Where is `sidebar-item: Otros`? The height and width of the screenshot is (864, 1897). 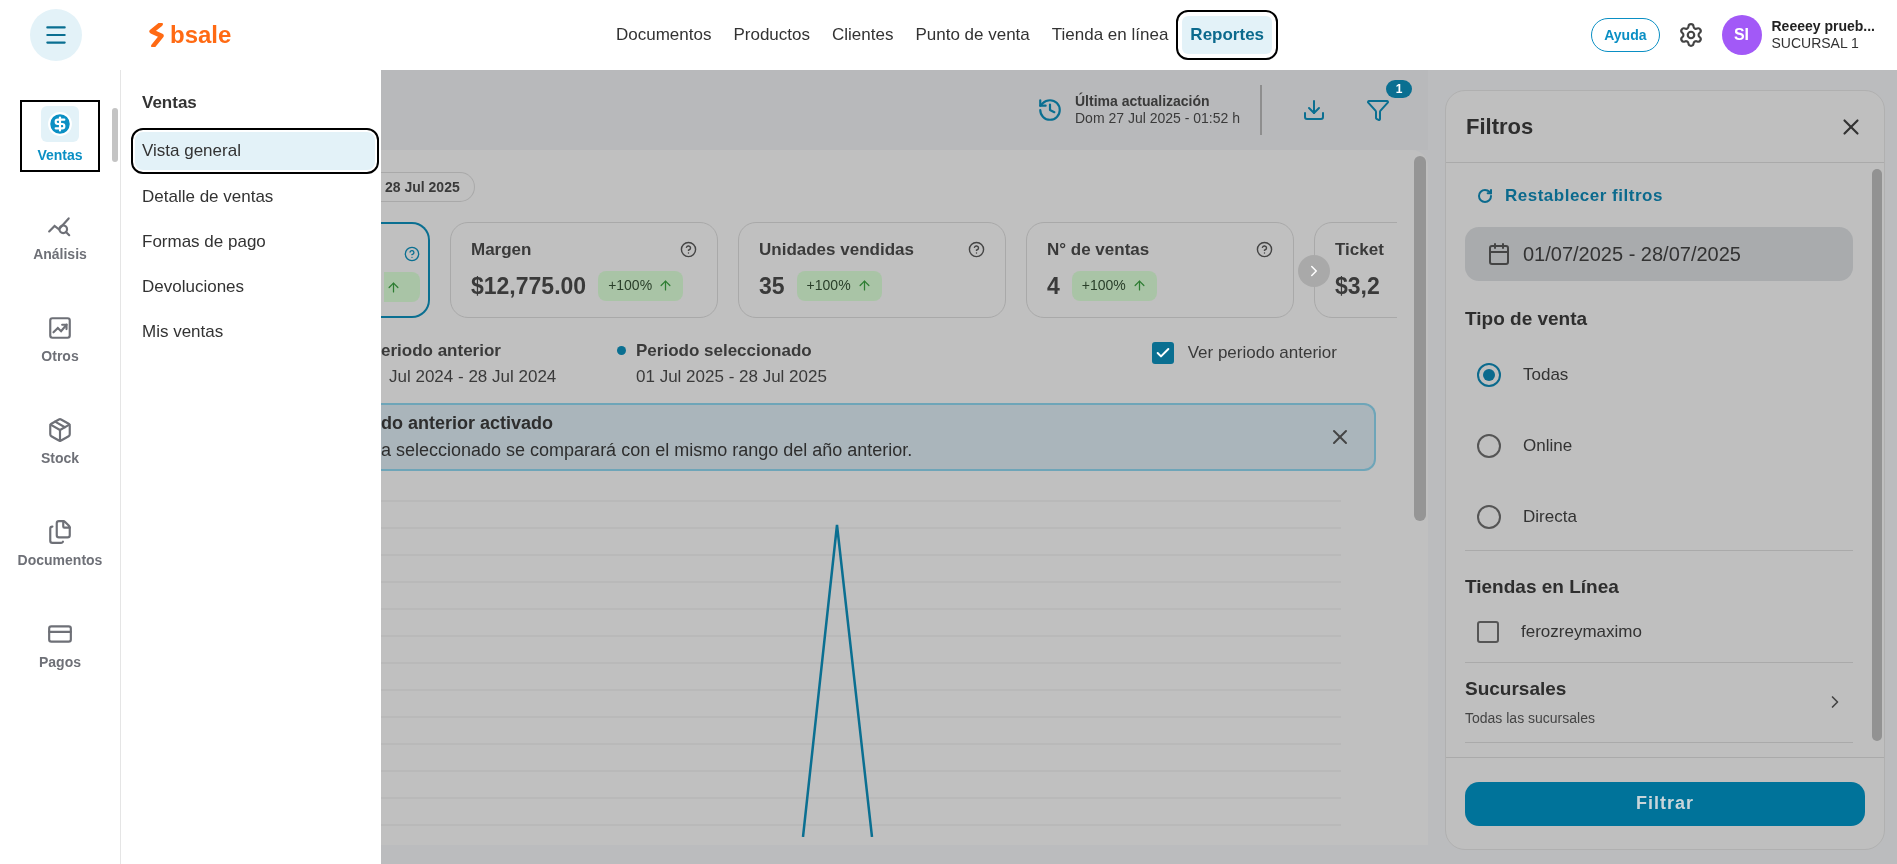
sidebar-item: Otros is located at coordinates (60, 340).